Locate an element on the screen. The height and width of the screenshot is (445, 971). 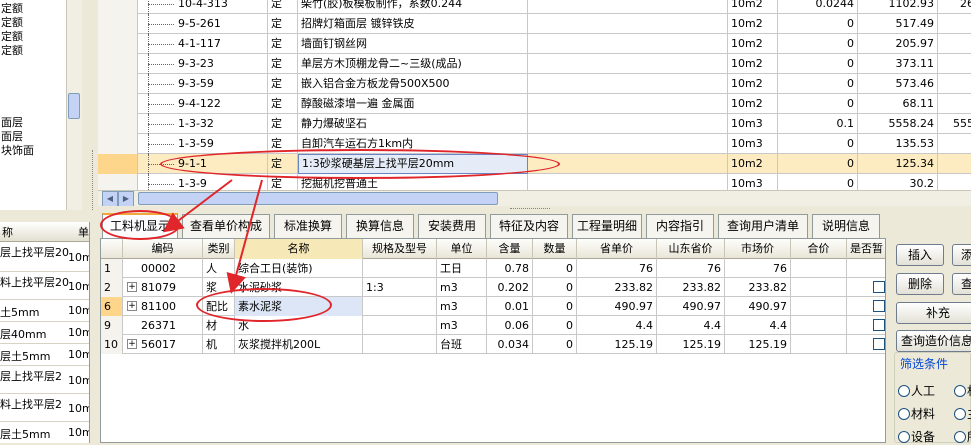
arrow-to-tab is located at coordinates (197, 206).